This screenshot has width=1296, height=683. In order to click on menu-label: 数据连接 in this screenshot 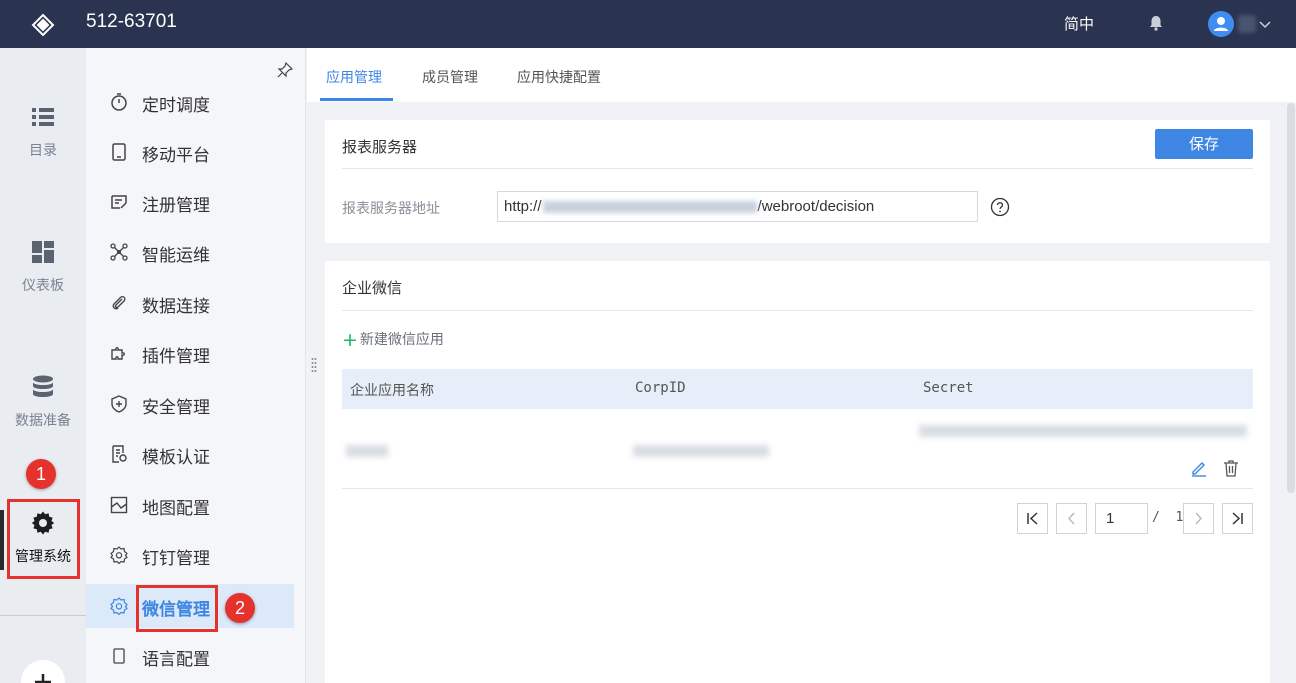, I will do `click(176, 307)`.